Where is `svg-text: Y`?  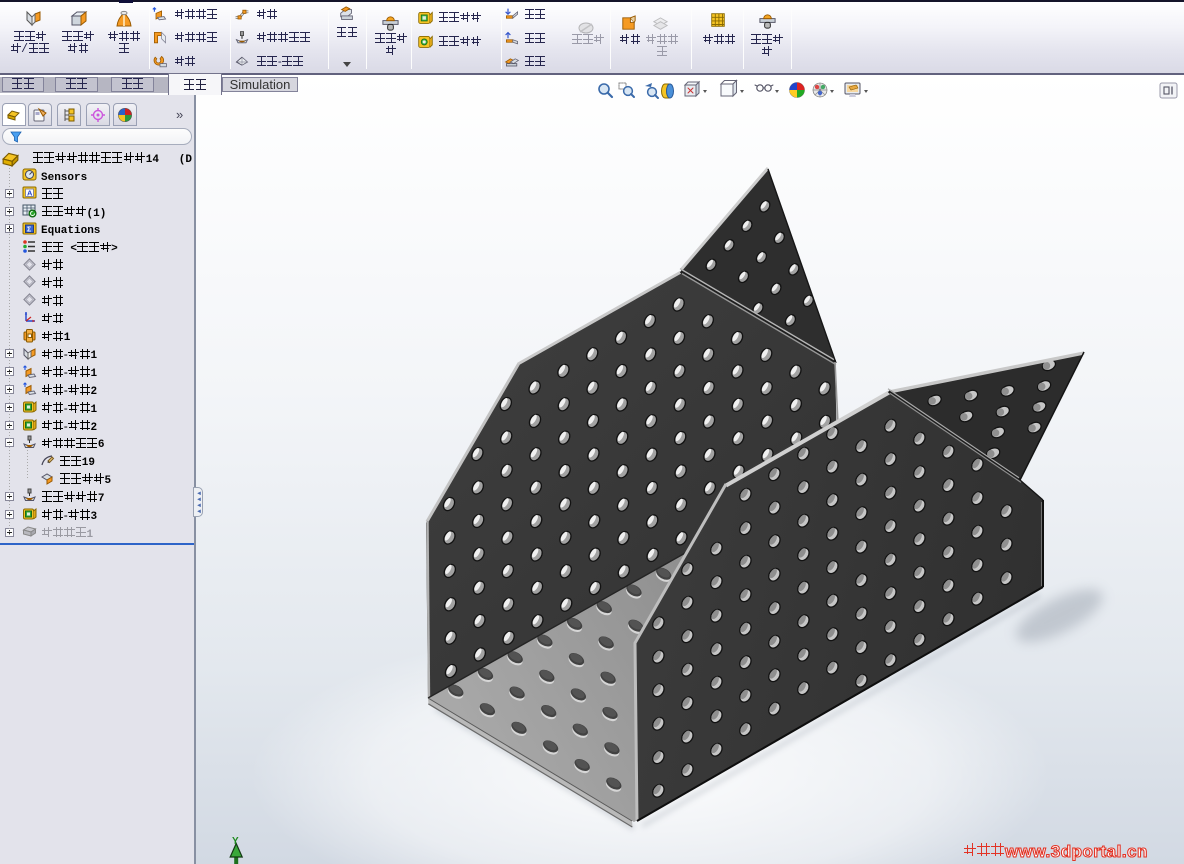
svg-text: Y is located at coordinates (235, 841).